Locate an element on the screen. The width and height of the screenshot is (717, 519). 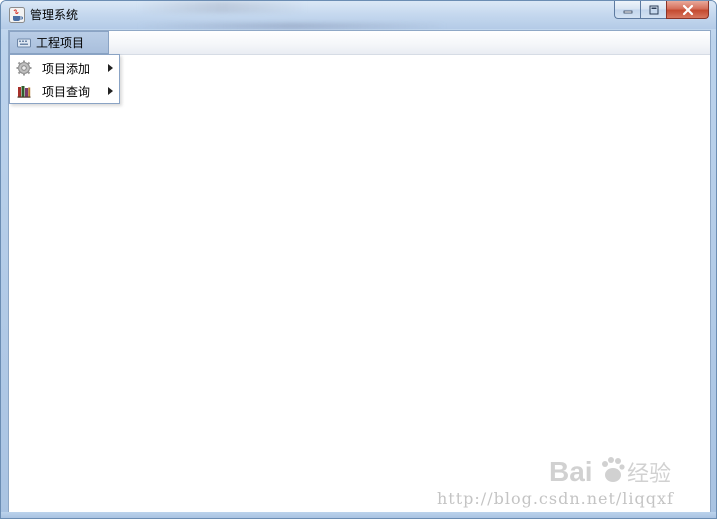
baidu-watermark-logo: Bai 经验 is located at coordinates (610, 471).